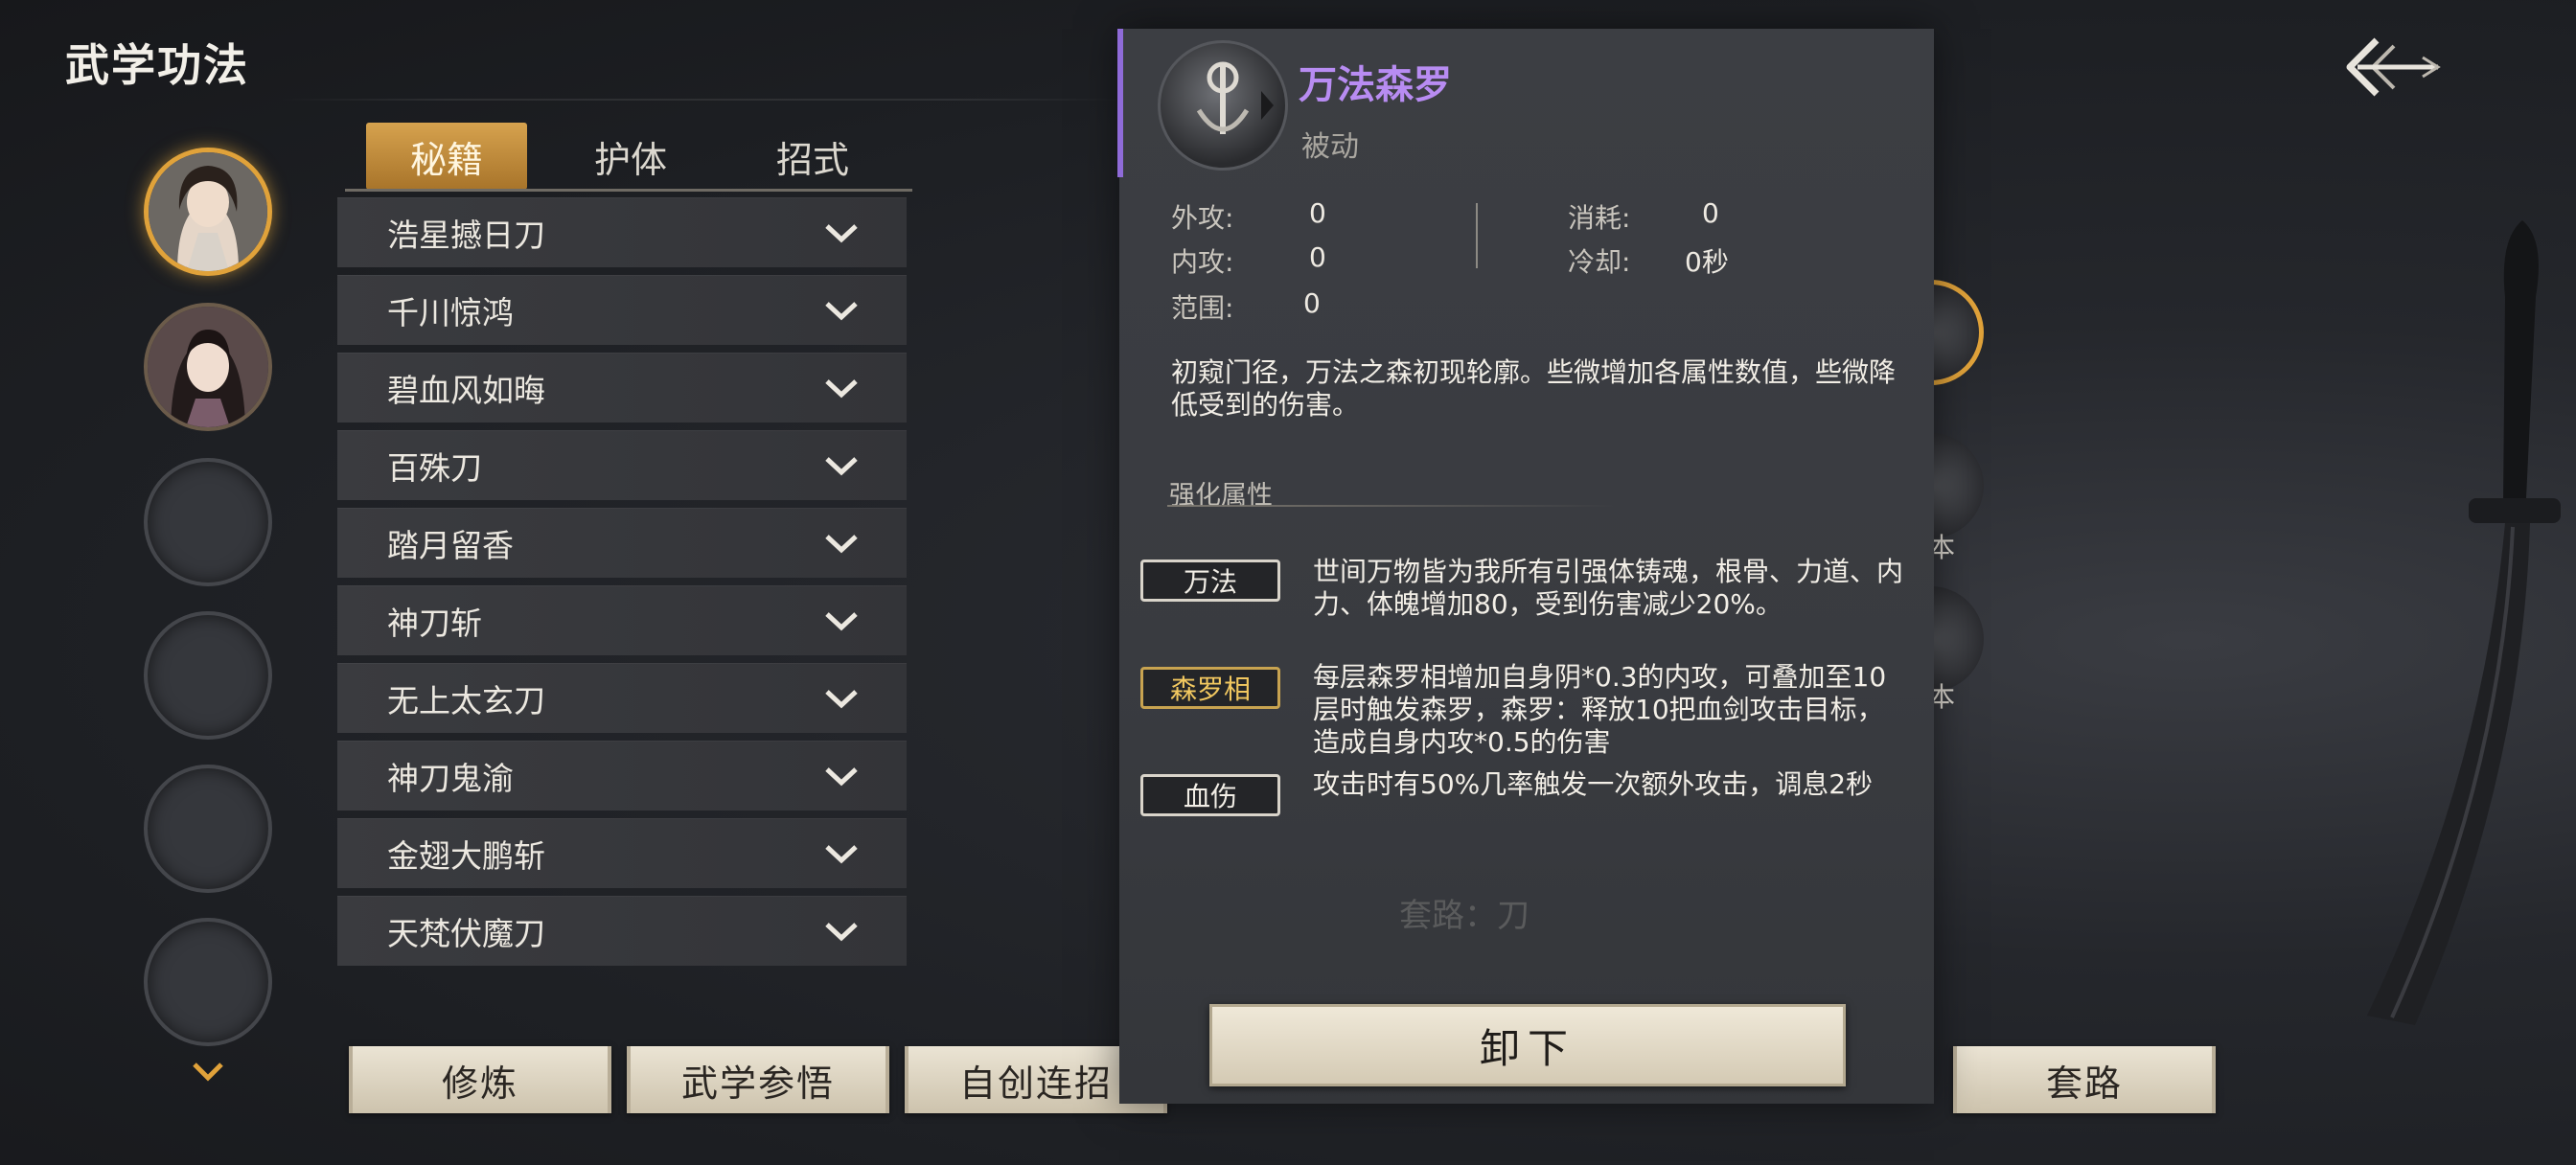  What do you see at coordinates (466, 856) in the screenshot?
I see `skill-item-label: 金翅大鹏斩` at bounding box center [466, 856].